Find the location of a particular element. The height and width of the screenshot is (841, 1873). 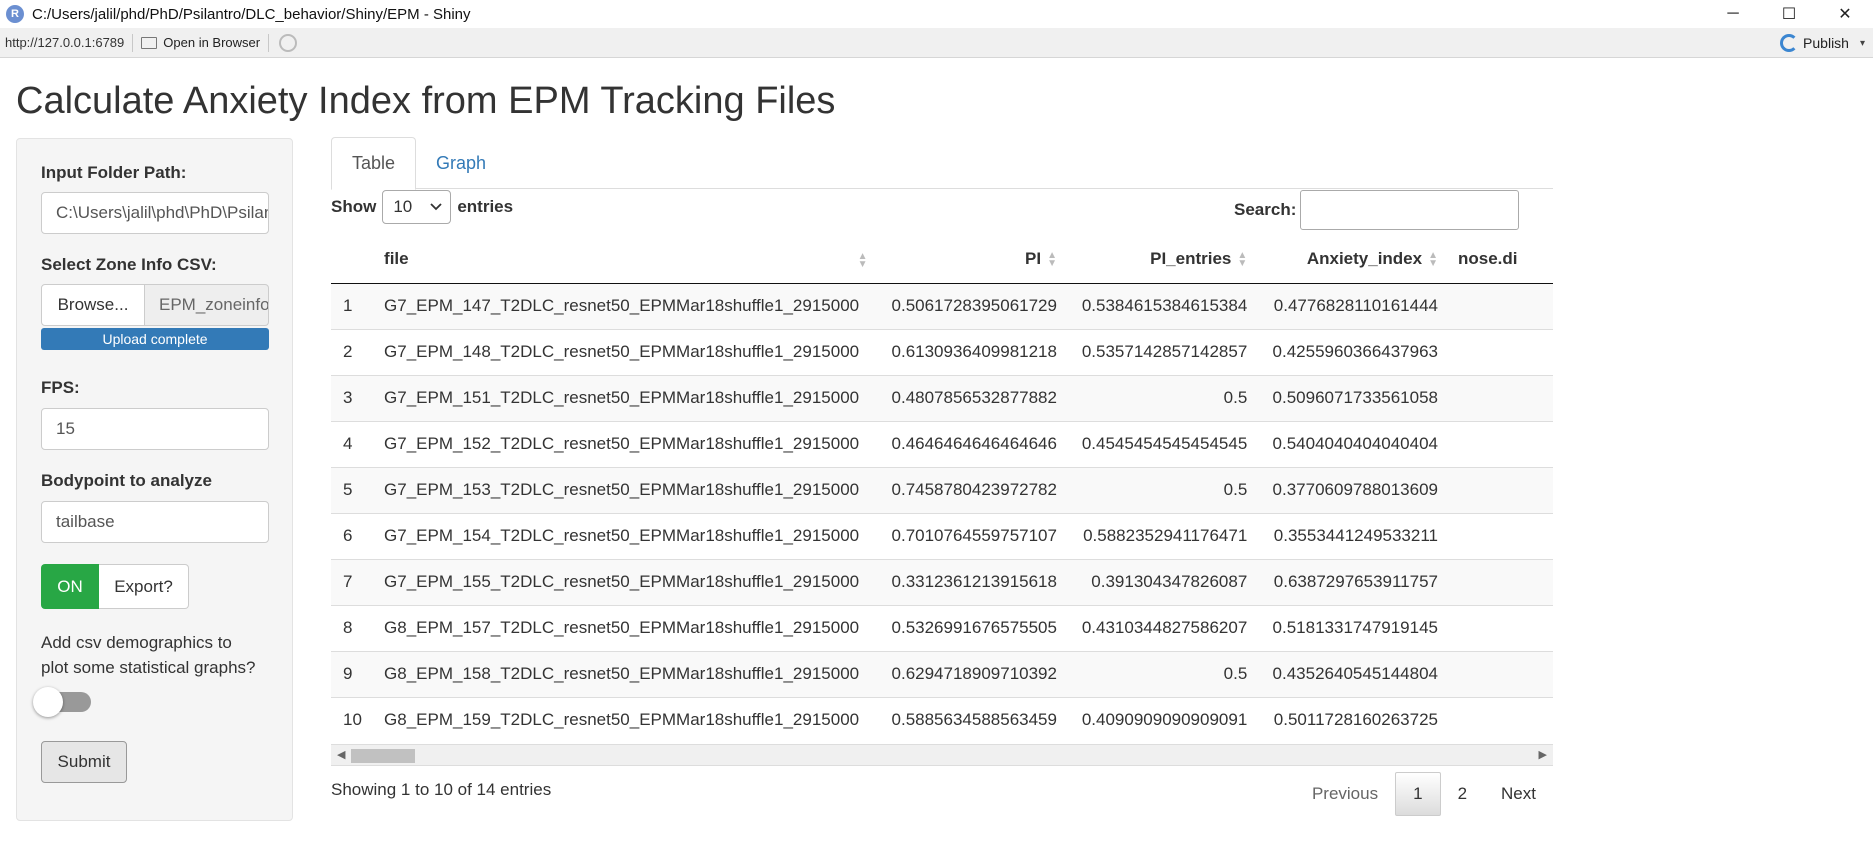

zone-file-input: Browse... EPM_zoneinfo.csv is located at coordinates (155, 305).